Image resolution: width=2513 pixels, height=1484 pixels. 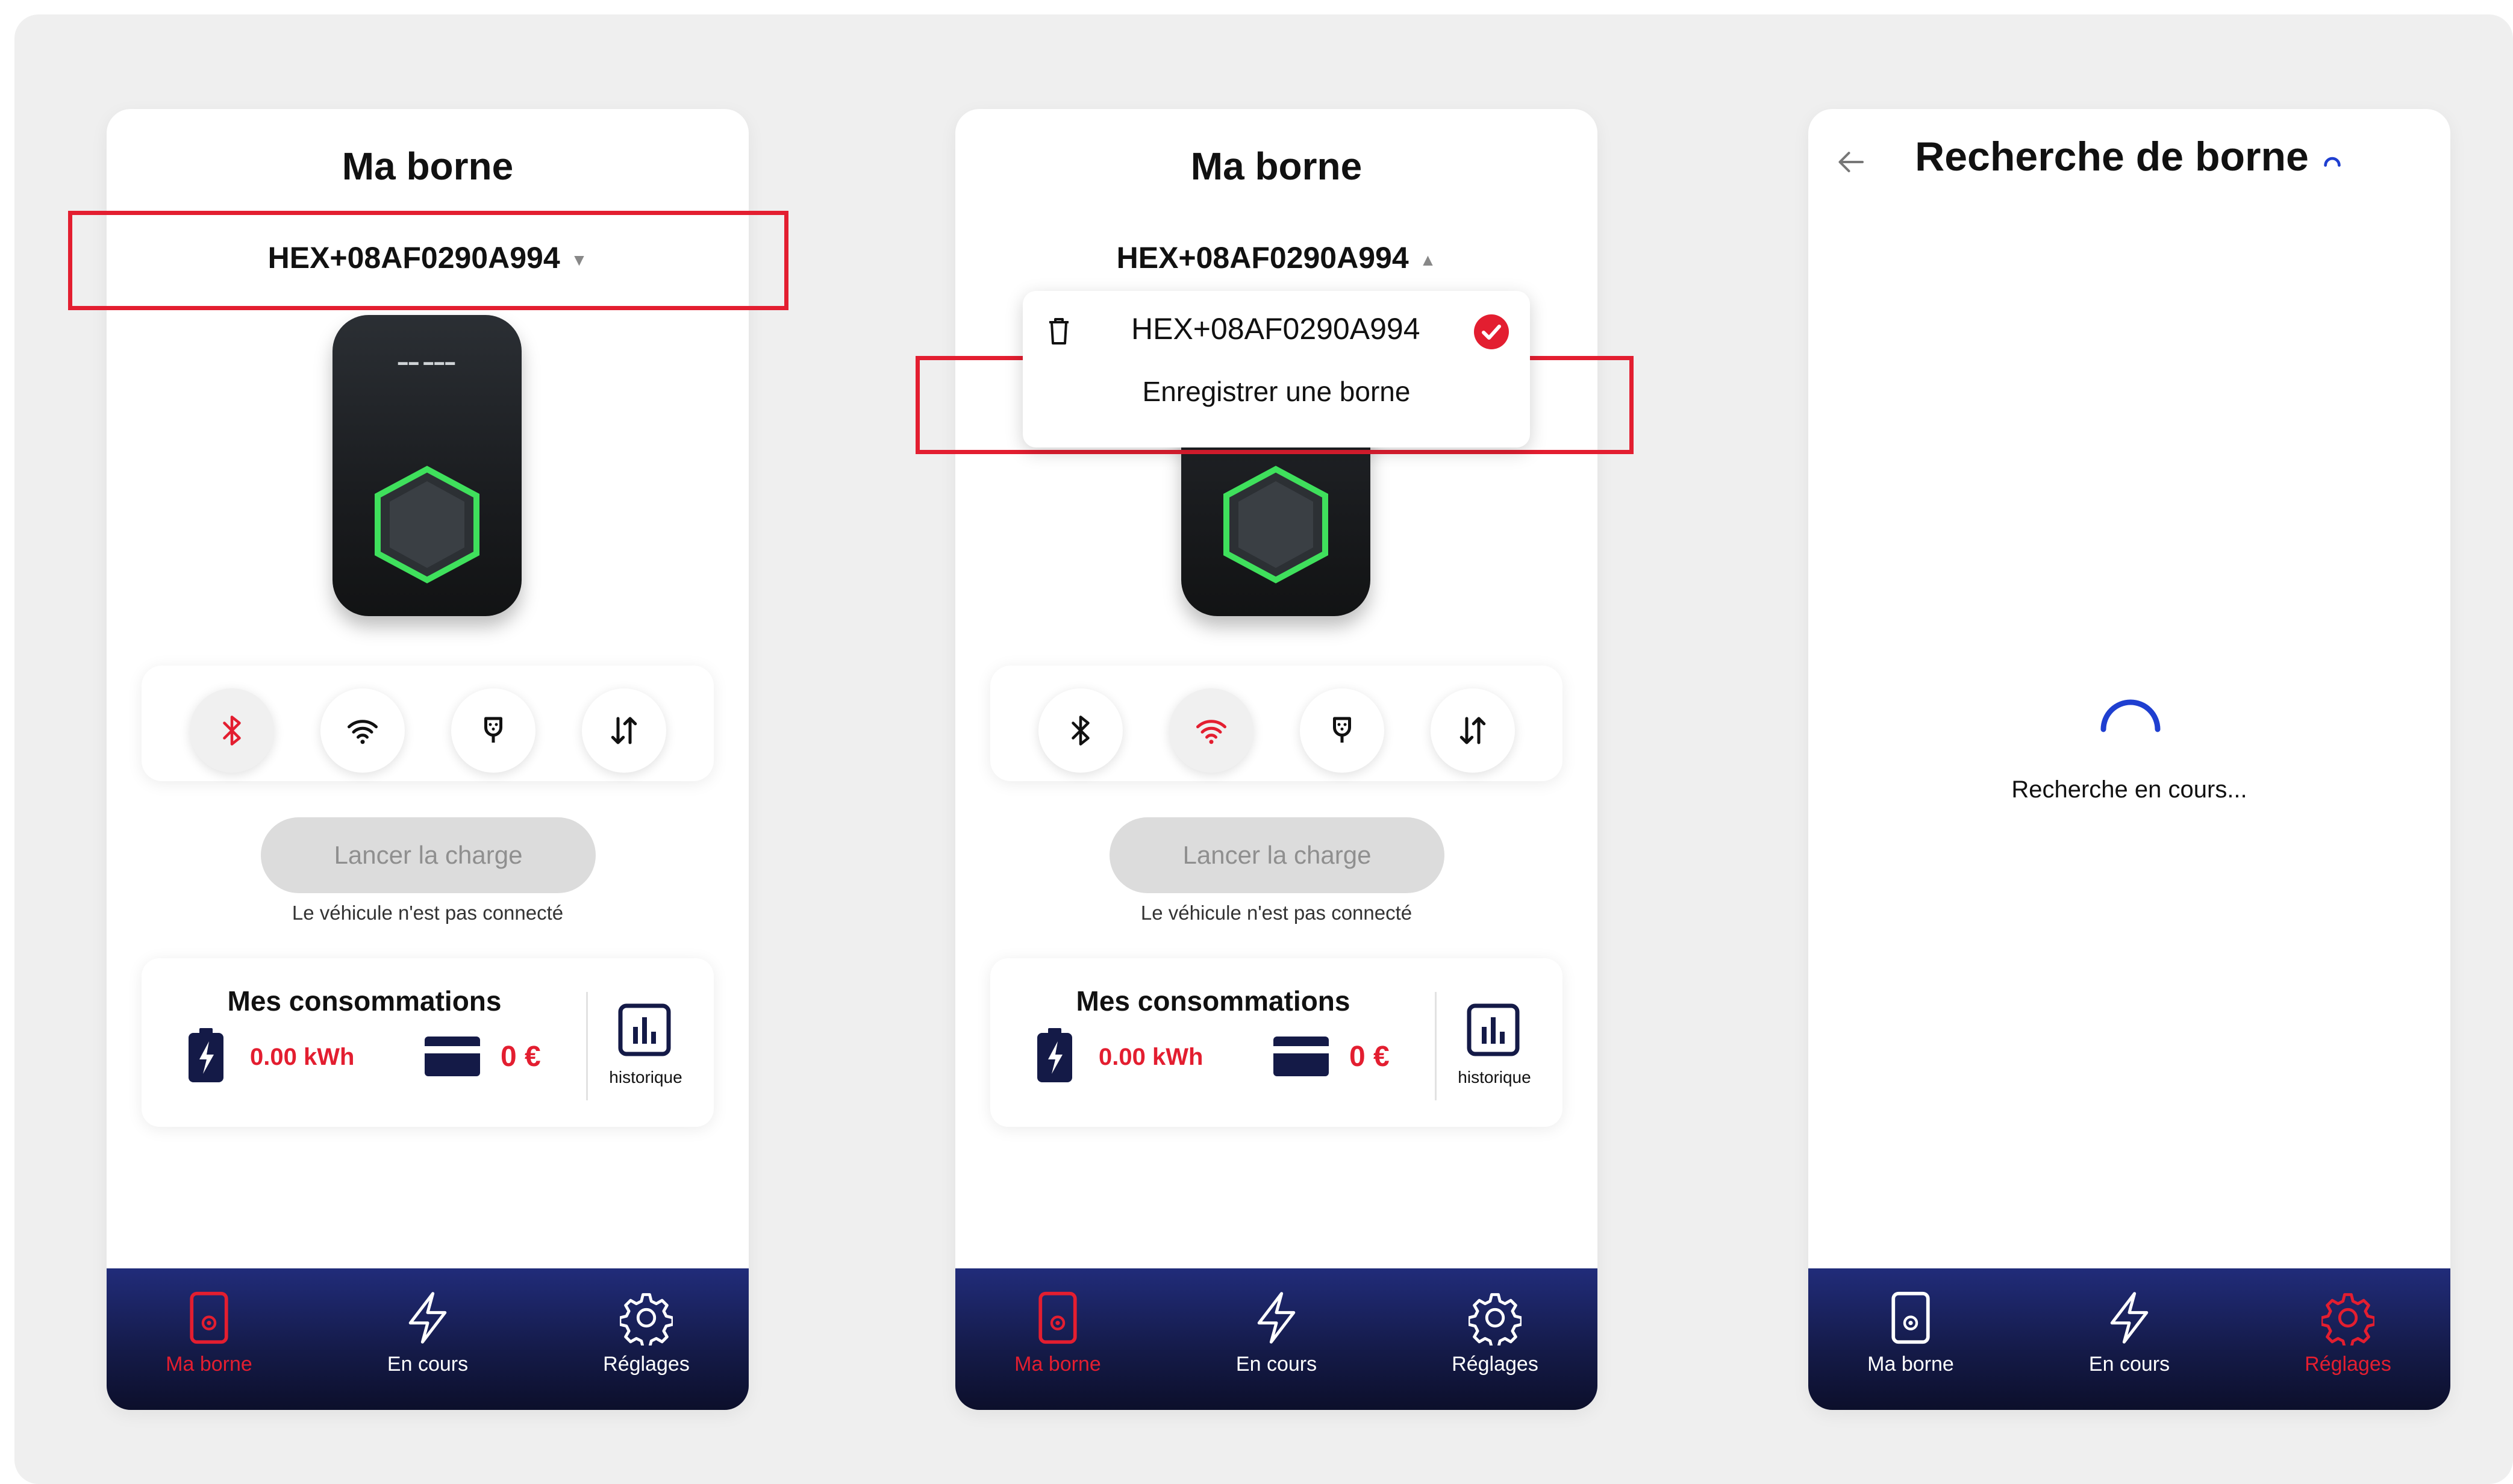 What do you see at coordinates (1428, 259) in the screenshot?
I see `chevron-up-icon: ▲` at bounding box center [1428, 259].